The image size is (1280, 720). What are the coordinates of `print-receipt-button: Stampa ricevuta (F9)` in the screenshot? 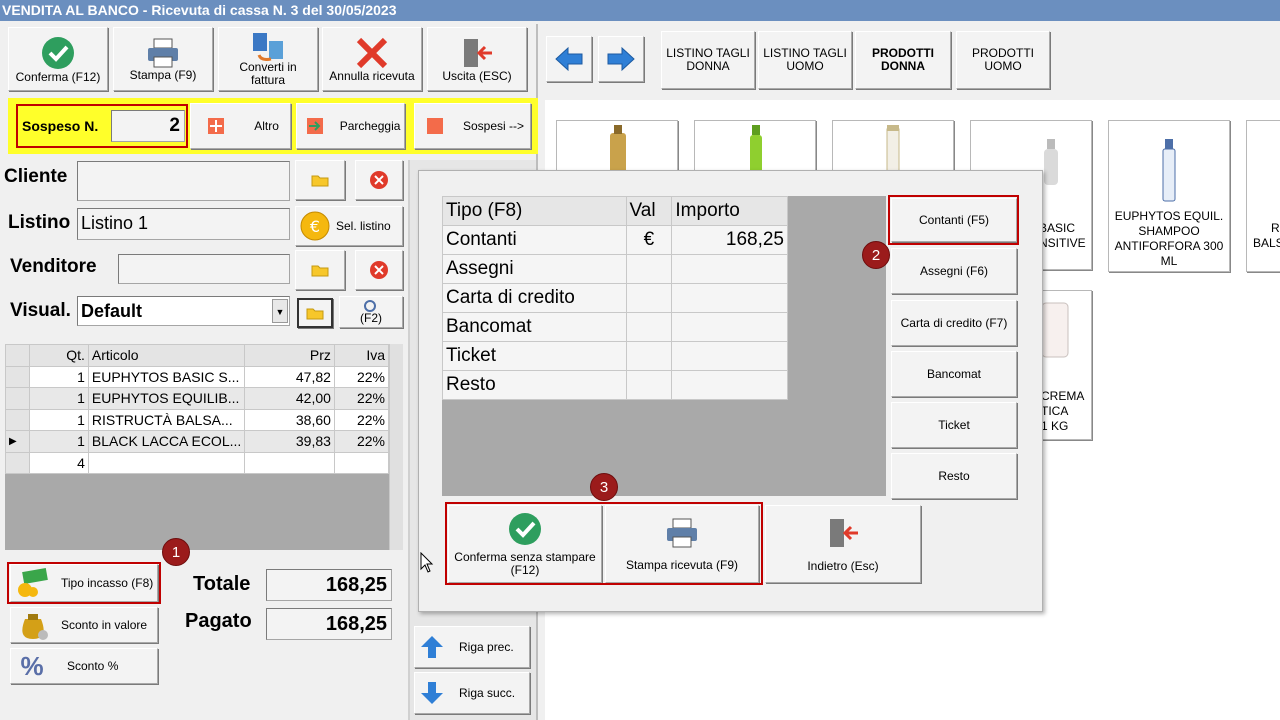 It's located at (682, 544).